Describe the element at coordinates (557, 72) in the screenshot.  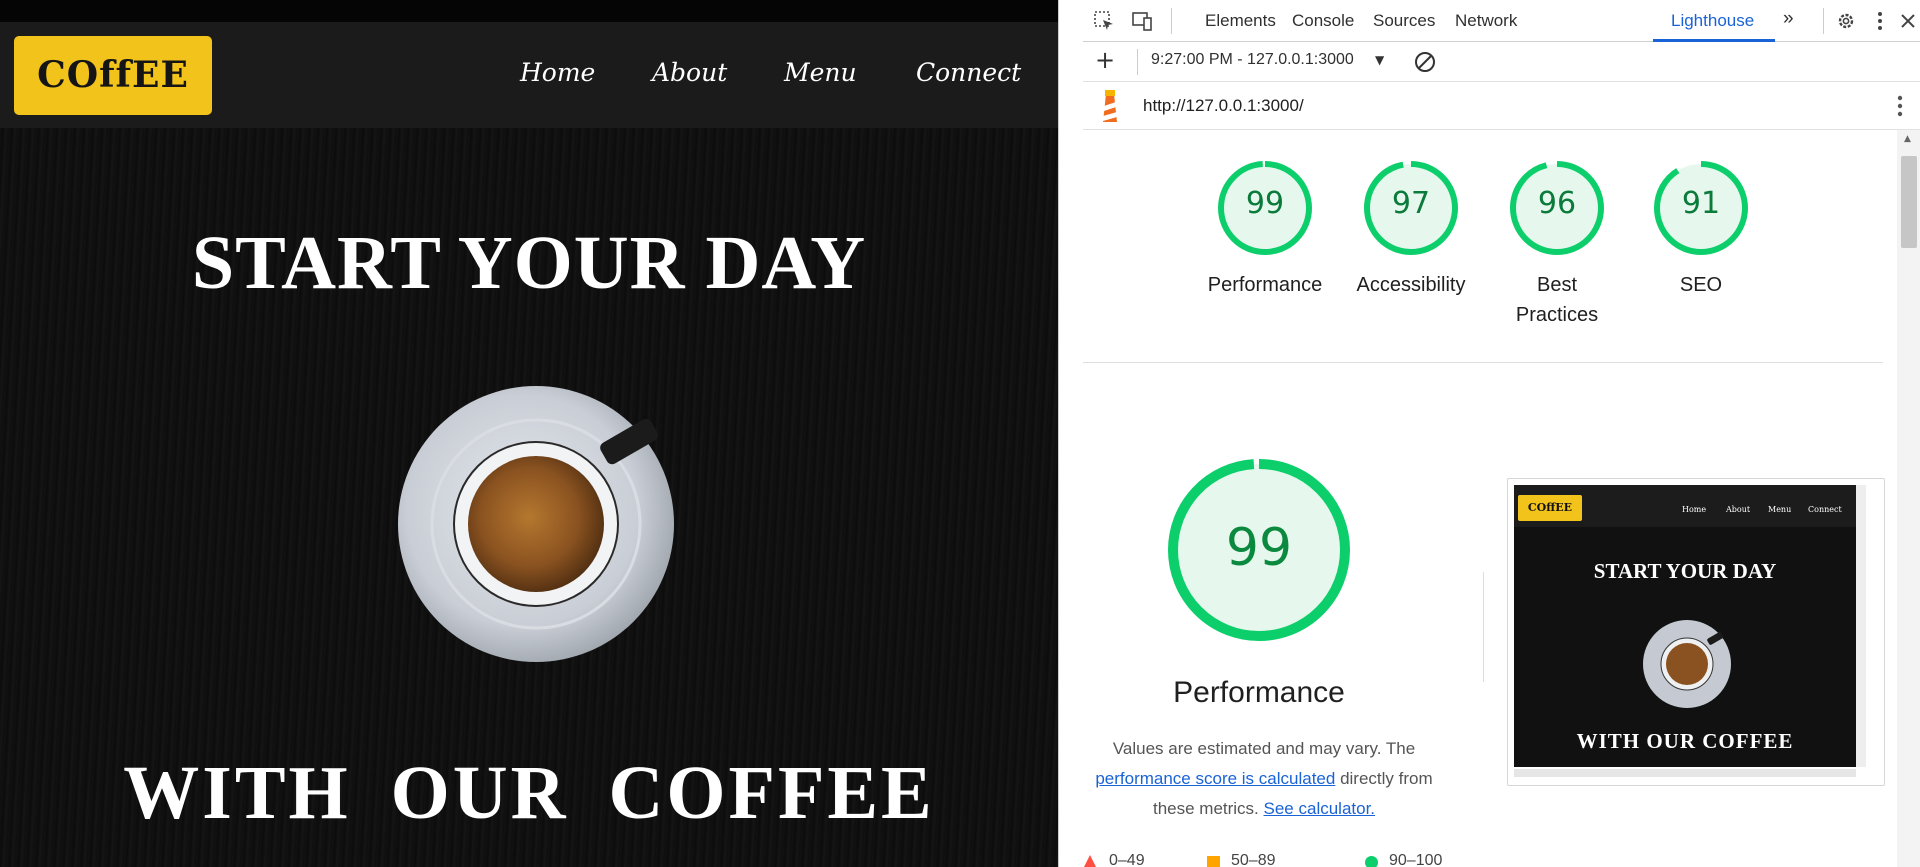
I see `nav-home-link: Home` at that location.